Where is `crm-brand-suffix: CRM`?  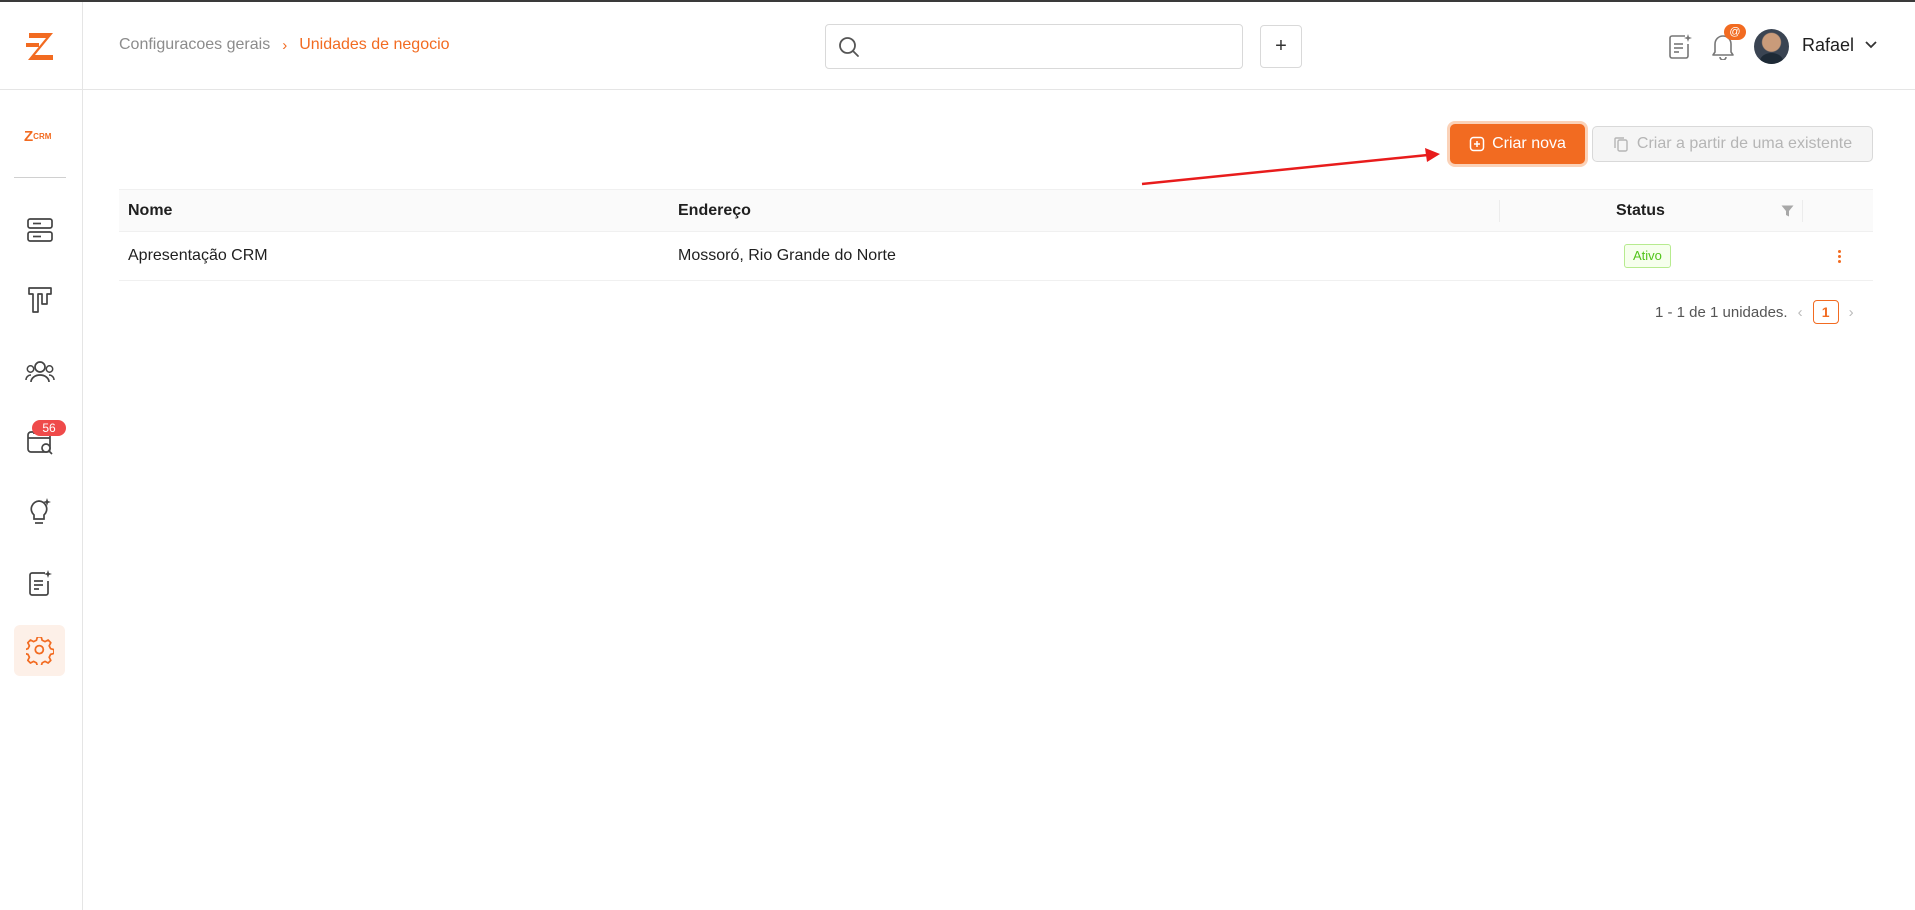 crm-brand-suffix: CRM is located at coordinates (42, 136).